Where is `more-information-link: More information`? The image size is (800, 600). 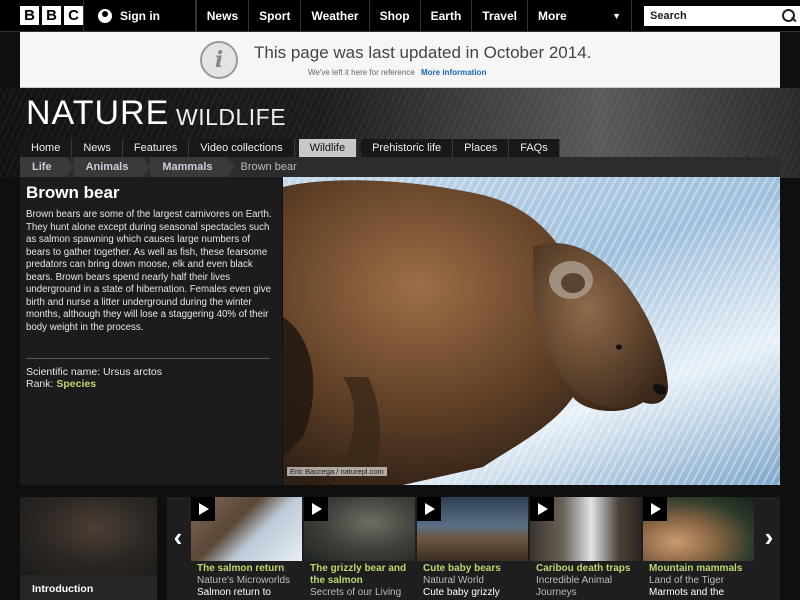
more-information-link: More information is located at coordinates (453, 72).